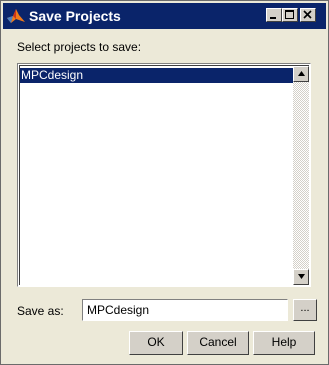 The image size is (329, 365). I want to click on matlab-membrane-icon, so click(16, 16).